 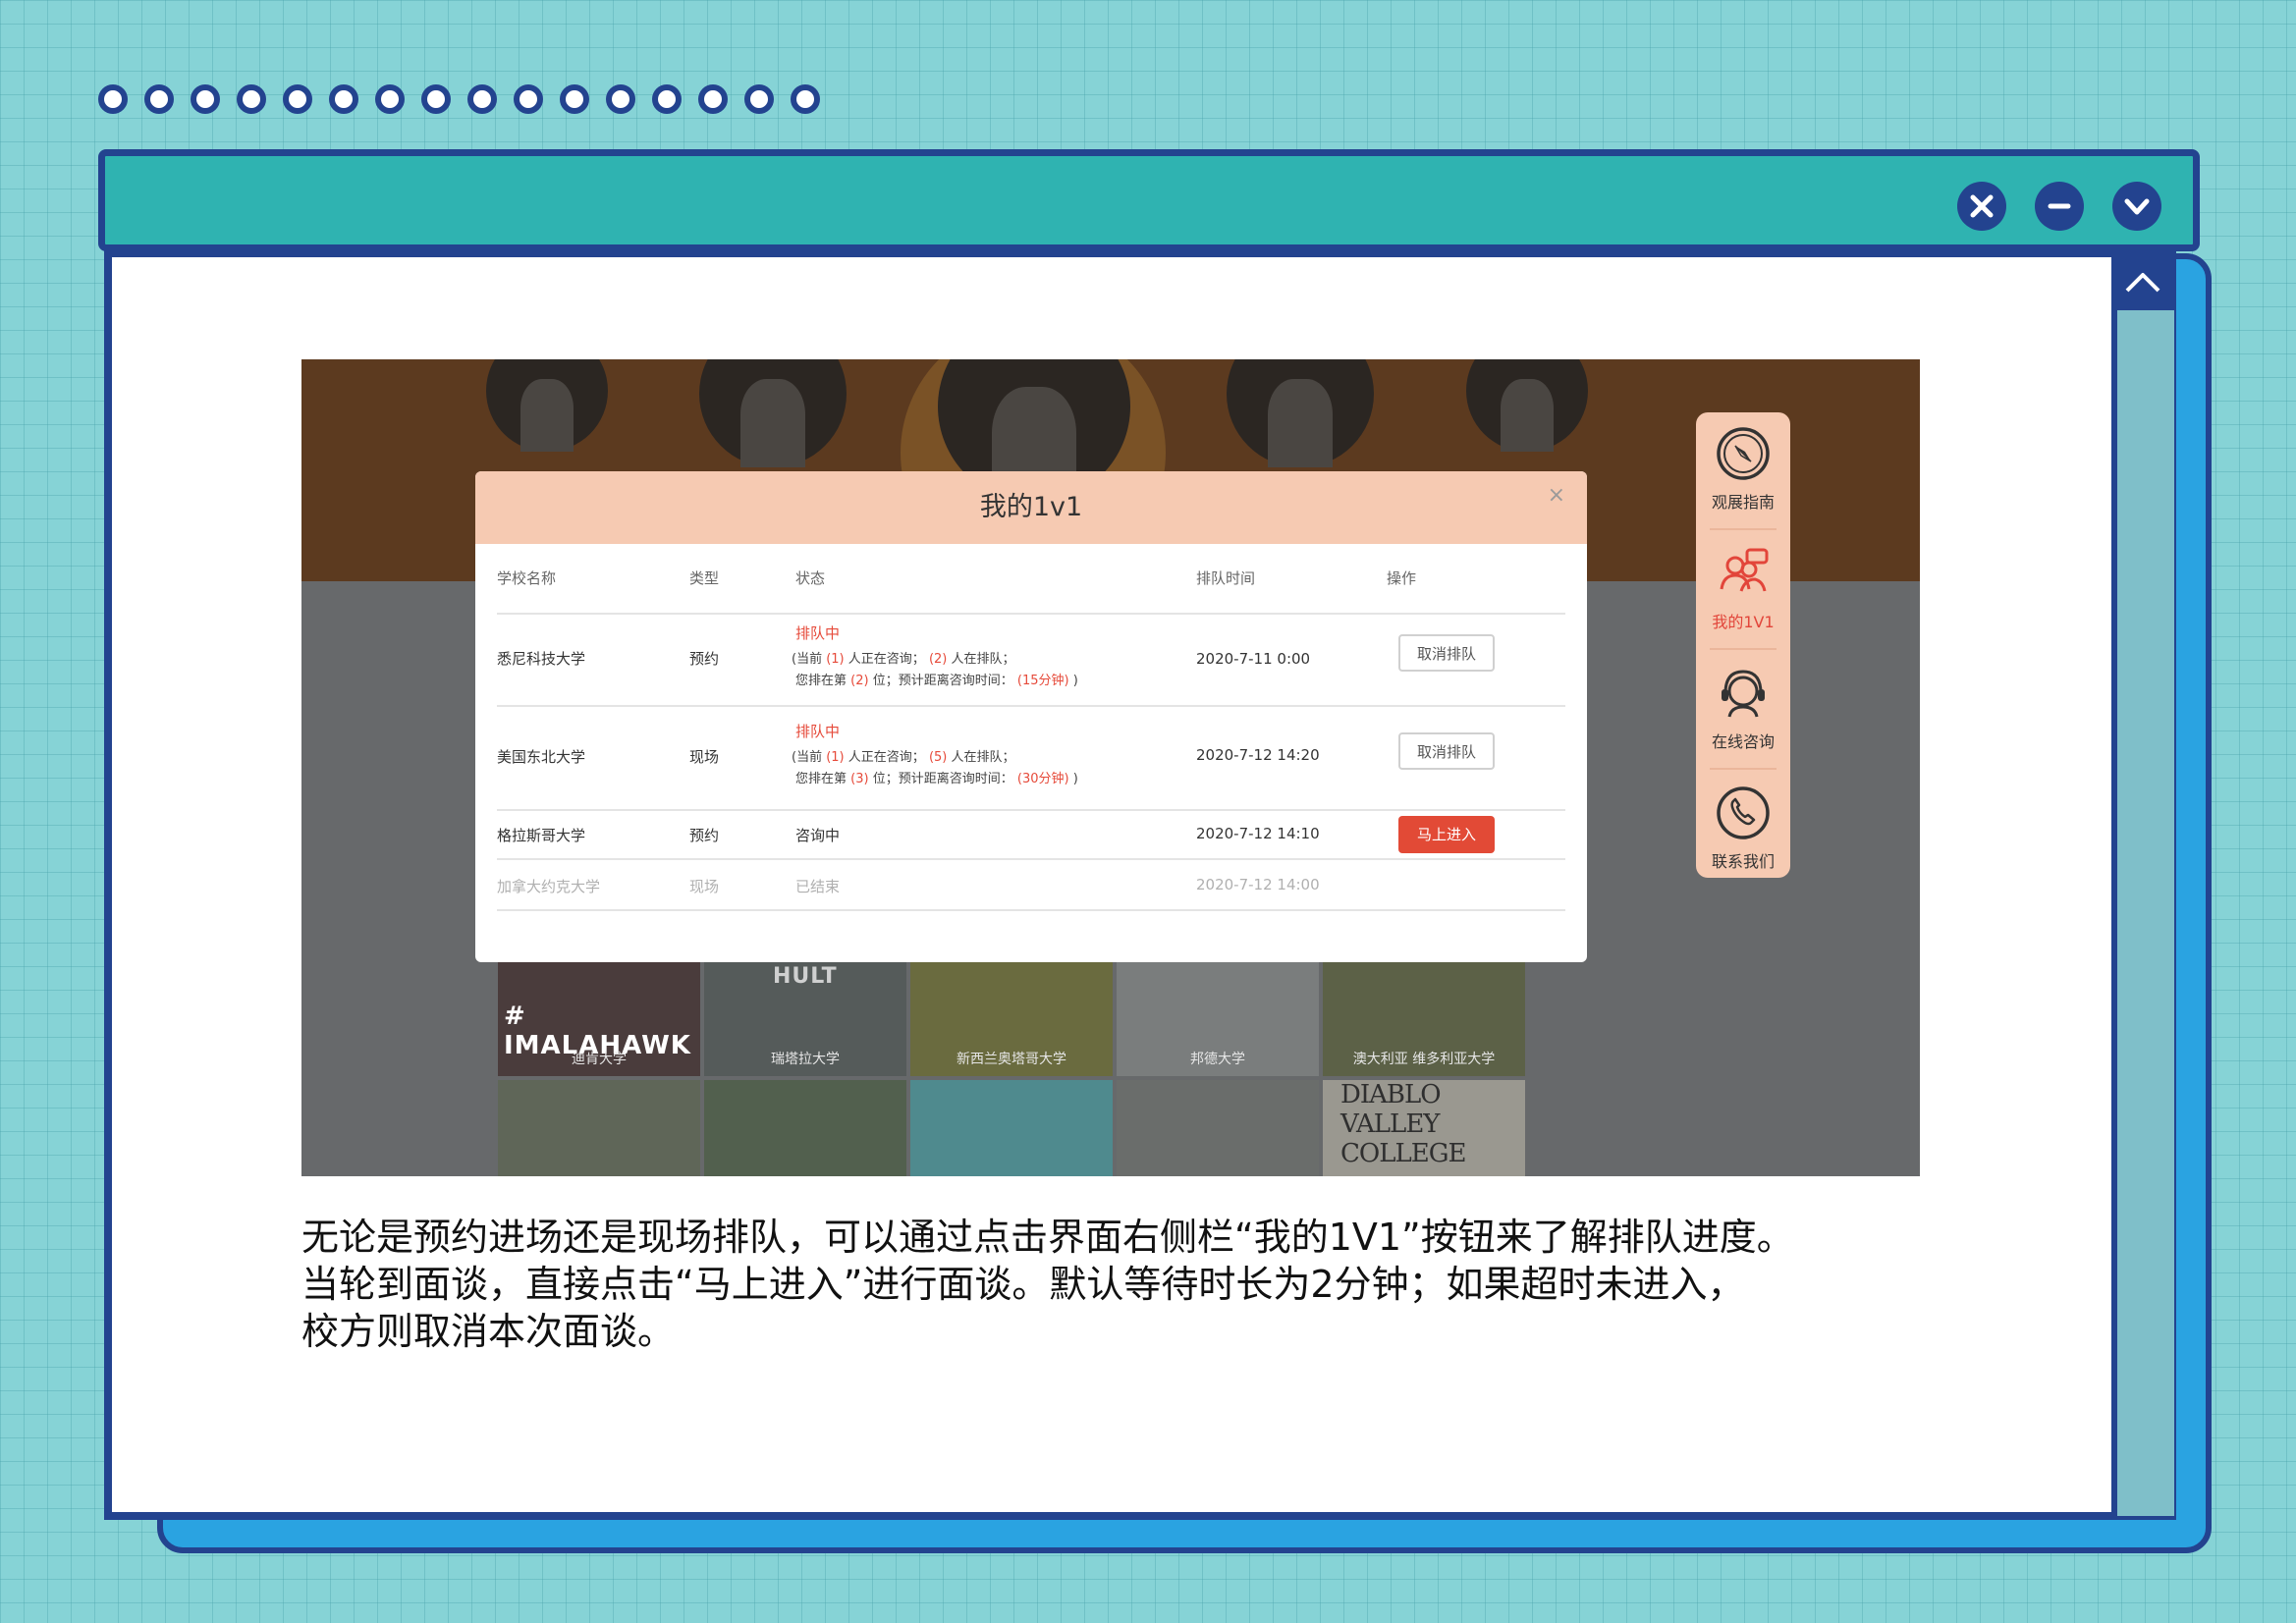 What do you see at coordinates (1424, 1128) in the screenshot?
I see `school-thumbnail: DIABLO VALLEY COLLEGE` at bounding box center [1424, 1128].